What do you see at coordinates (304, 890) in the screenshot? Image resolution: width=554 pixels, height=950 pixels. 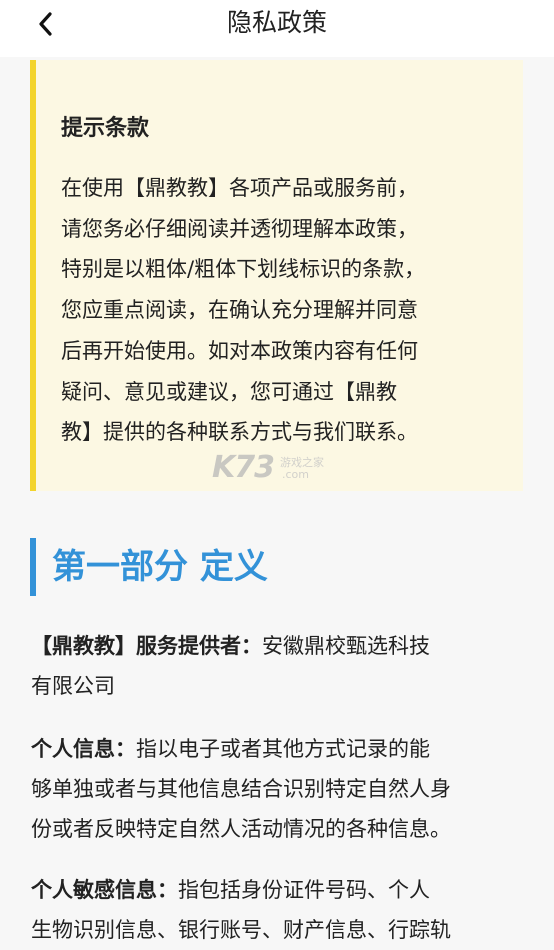 I see `definition-text: 指包括身份证件号码、个人` at bounding box center [304, 890].